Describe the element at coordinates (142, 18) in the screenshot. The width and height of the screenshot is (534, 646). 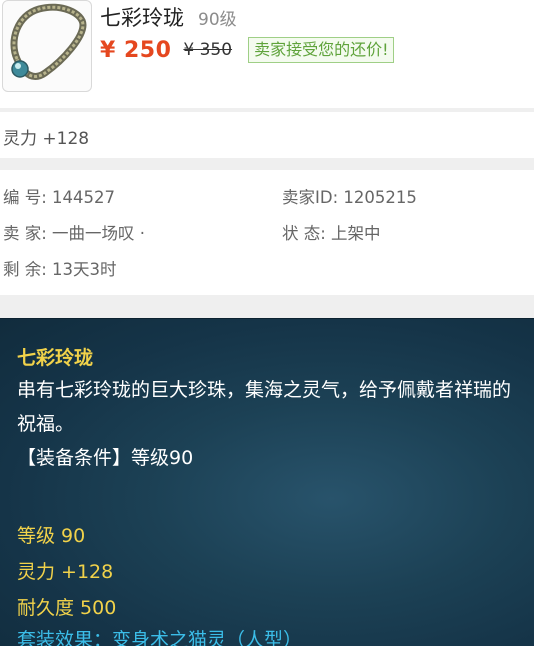
I see `item-name: 七彩玲珑` at that location.